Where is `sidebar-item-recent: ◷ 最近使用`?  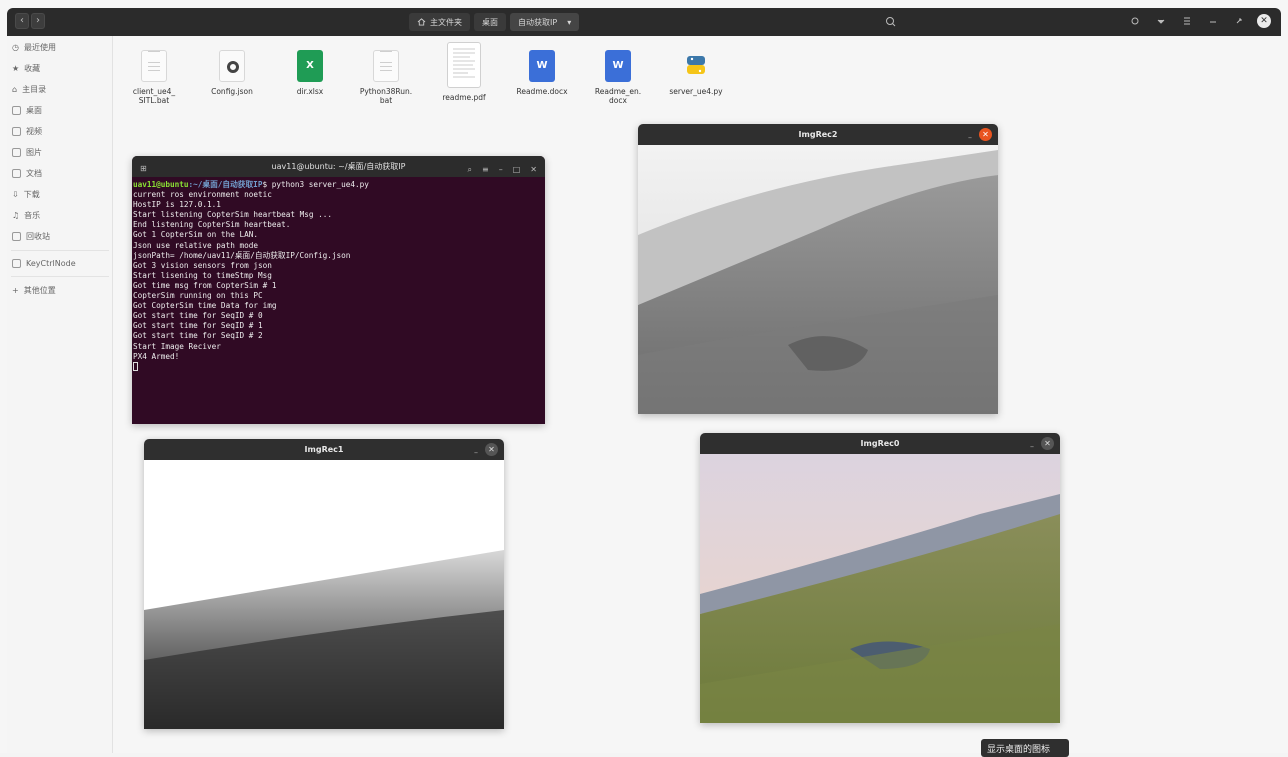 sidebar-item-recent: ◷ 最近使用 is located at coordinates (34, 47).